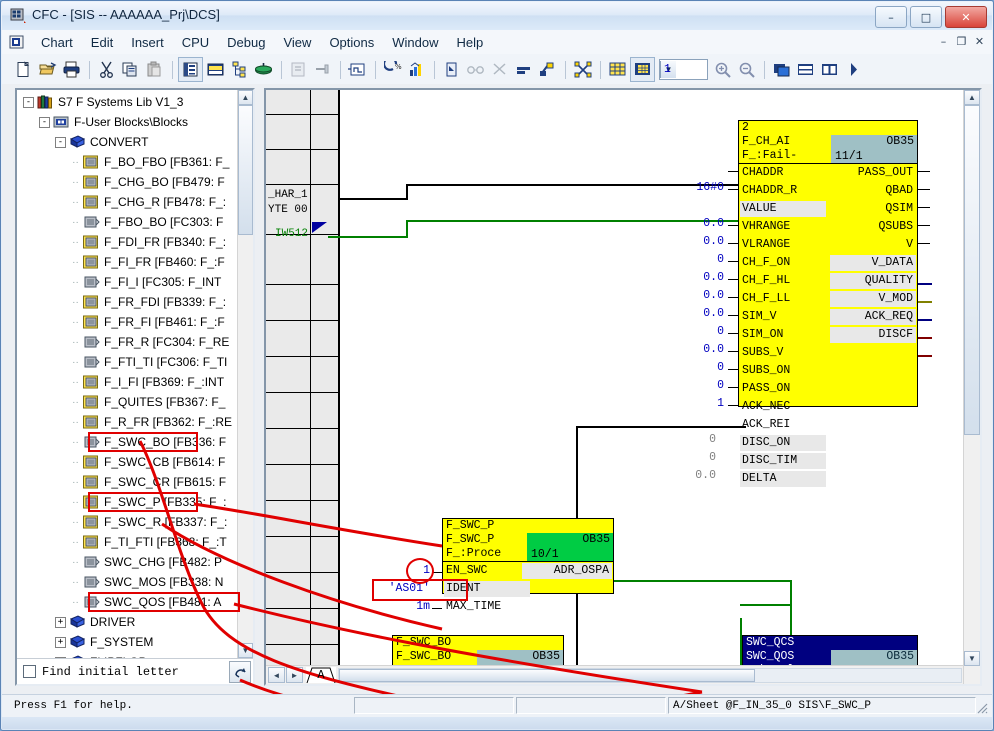 The width and height of the screenshot is (994, 731). Describe the element at coordinates (239, 69) in the screenshot. I see `overview-tree-icon` at that location.